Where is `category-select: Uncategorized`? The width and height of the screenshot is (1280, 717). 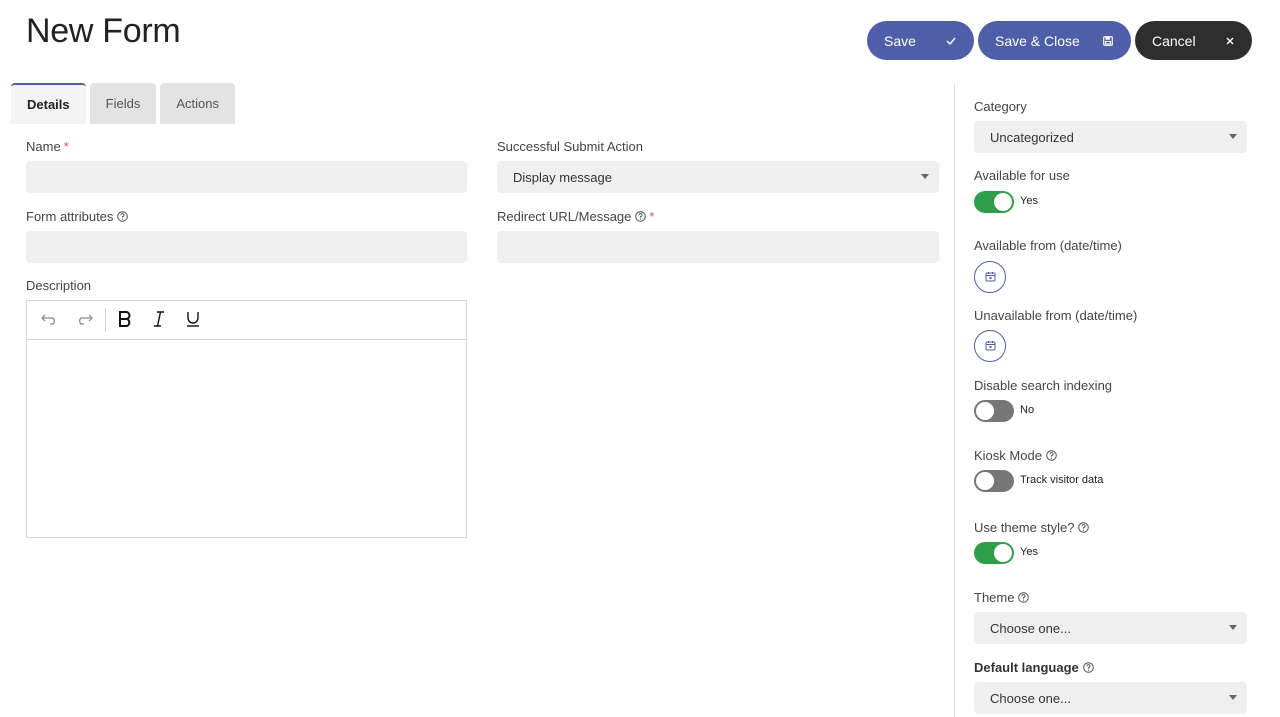
category-select: Uncategorized is located at coordinates (1110, 137).